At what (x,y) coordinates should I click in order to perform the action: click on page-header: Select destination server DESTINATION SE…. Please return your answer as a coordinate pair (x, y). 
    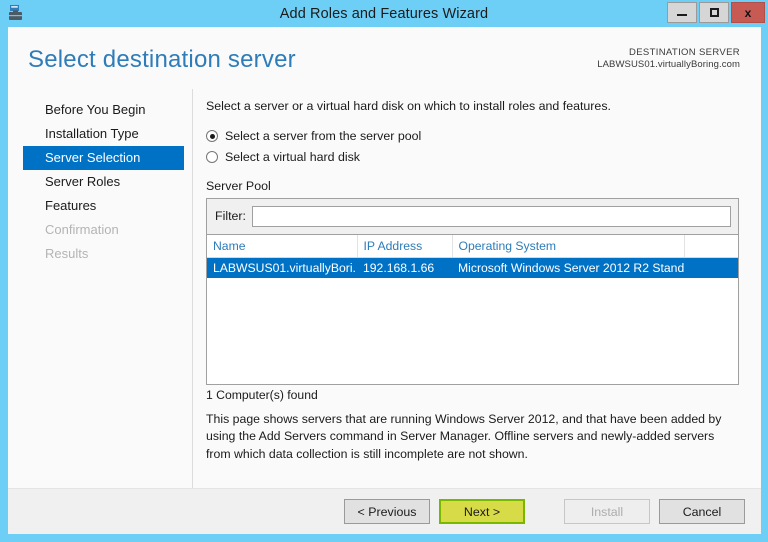
    Looking at the image, I should click on (384, 58).